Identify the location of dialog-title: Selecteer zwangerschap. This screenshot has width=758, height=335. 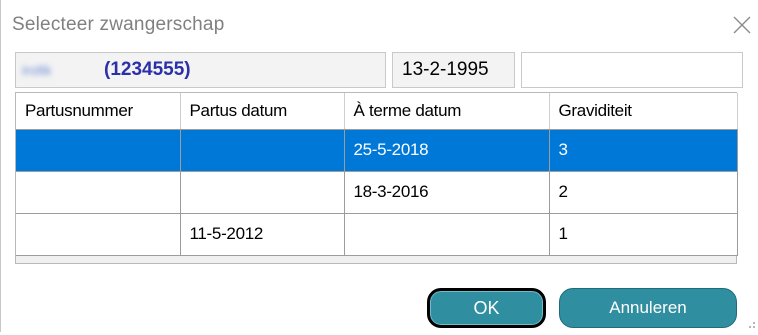
(118, 24).